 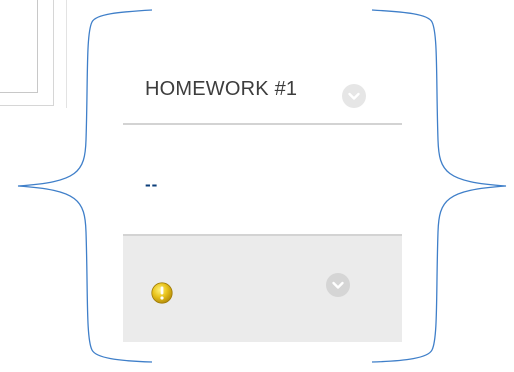 What do you see at coordinates (162, 293) in the screenshot?
I see `warning-icon` at bounding box center [162, 293].